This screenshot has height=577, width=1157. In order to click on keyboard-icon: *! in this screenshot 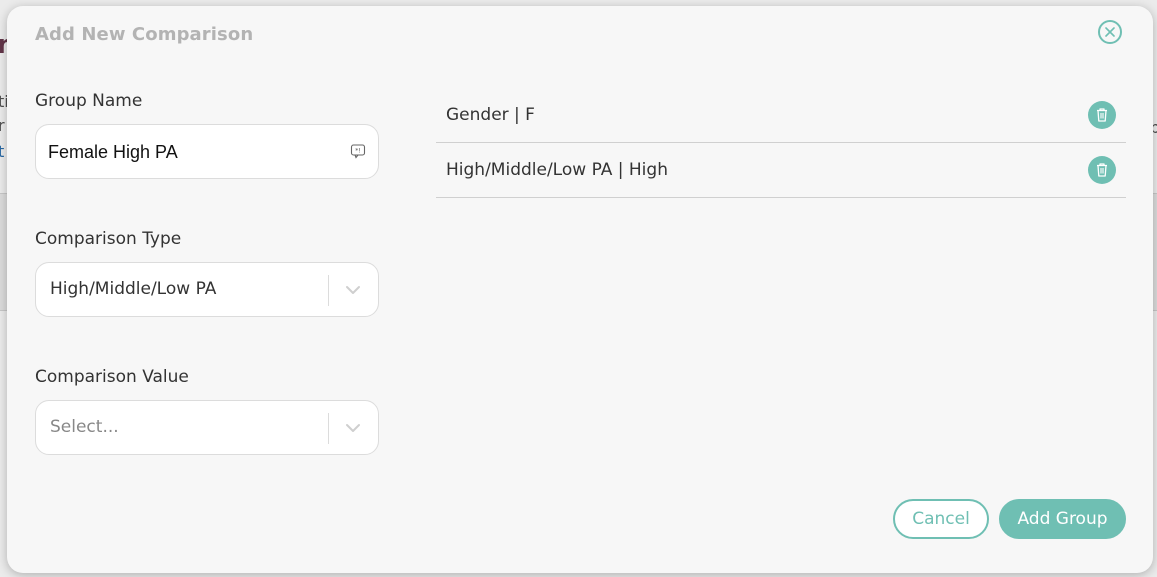, I will do `click(358, 151)`.